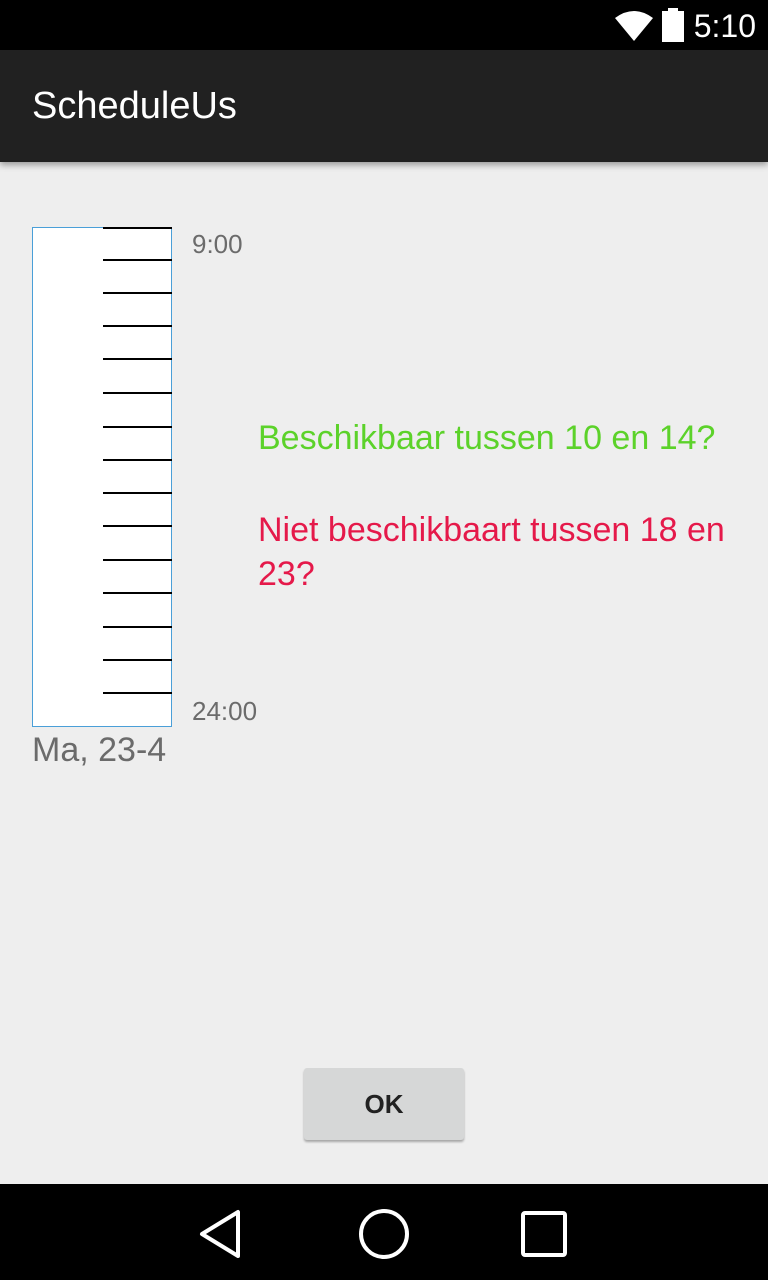 The image size is (768, 1280). Describe the element at coordinates (634, 26) in the screenshot. I see `wifi-icon` at that location.